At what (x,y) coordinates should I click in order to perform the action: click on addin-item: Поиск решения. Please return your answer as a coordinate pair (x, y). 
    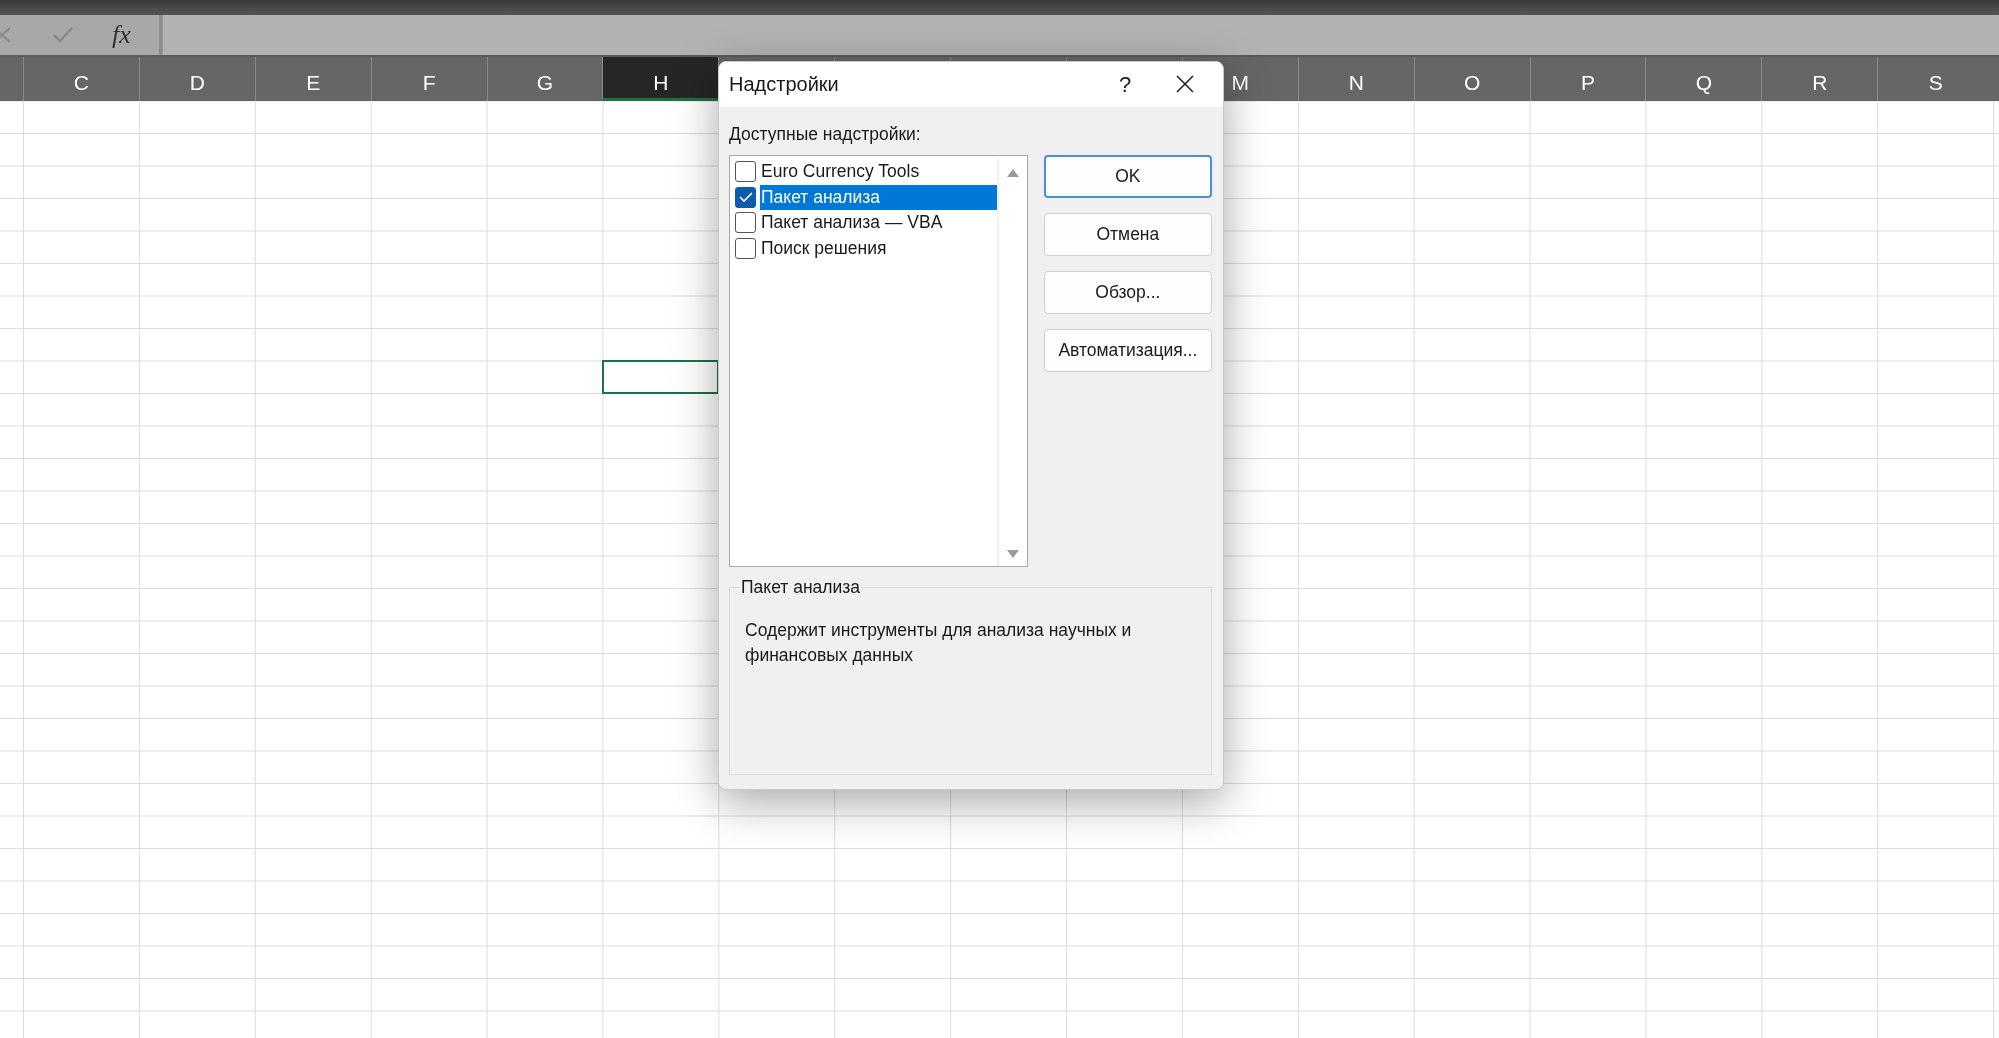
    Looking at the image, I should click on (878, 248).